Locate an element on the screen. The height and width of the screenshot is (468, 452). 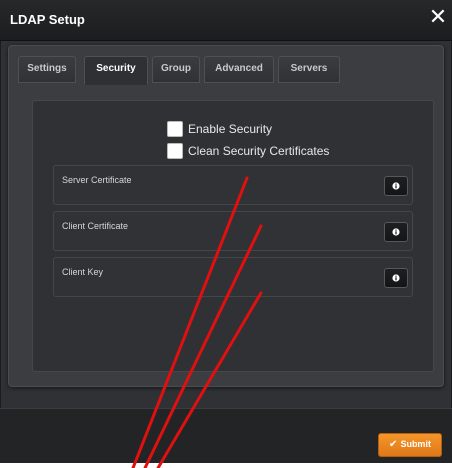
checkmark-icon: ✔ is located at coordinates (393, 444).